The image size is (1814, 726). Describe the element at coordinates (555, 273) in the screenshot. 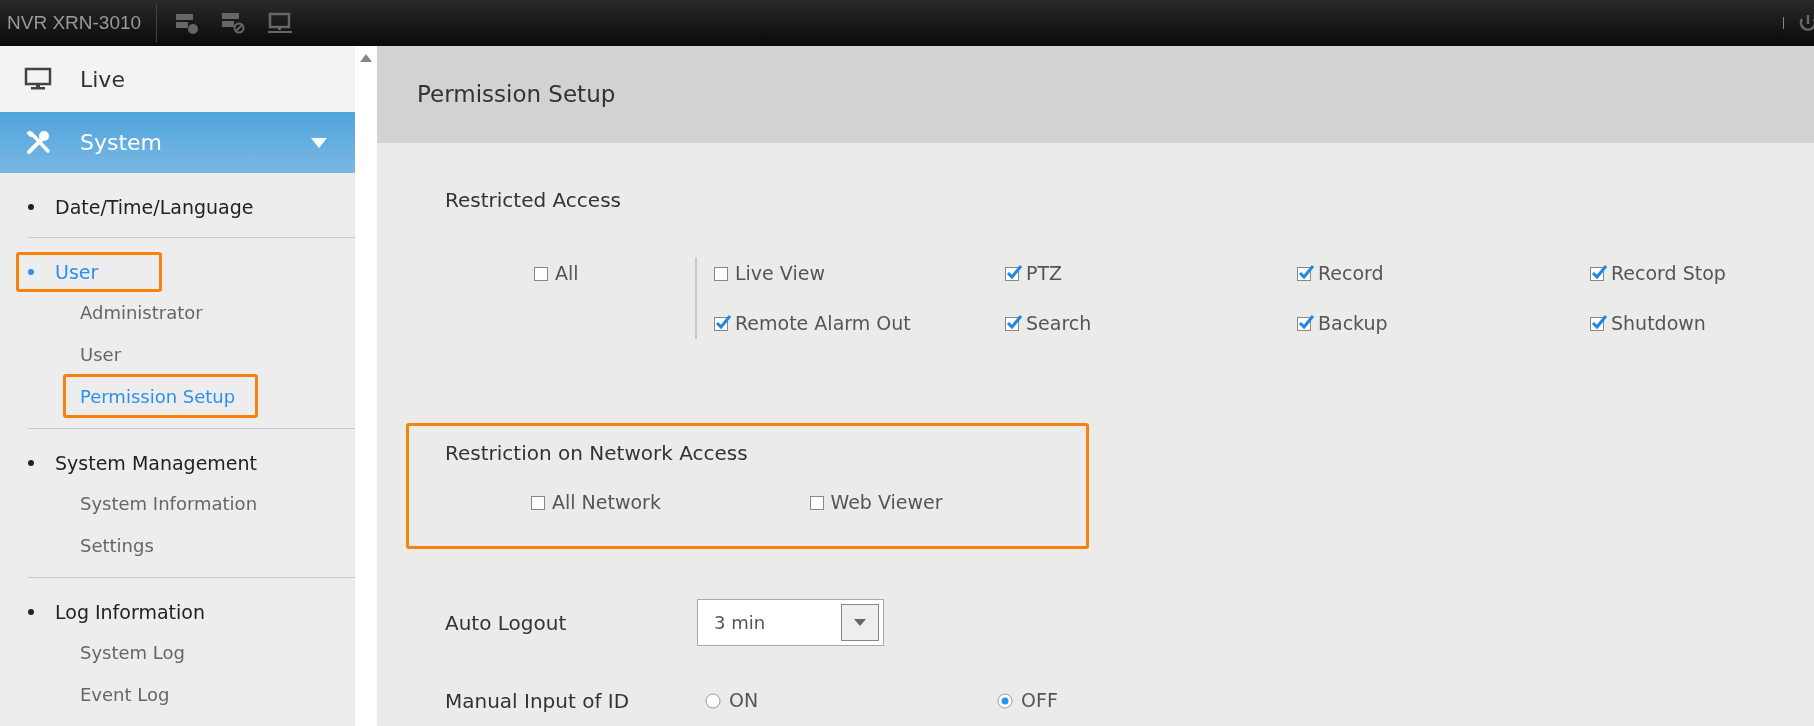

I see `checkbox: All` at that location.